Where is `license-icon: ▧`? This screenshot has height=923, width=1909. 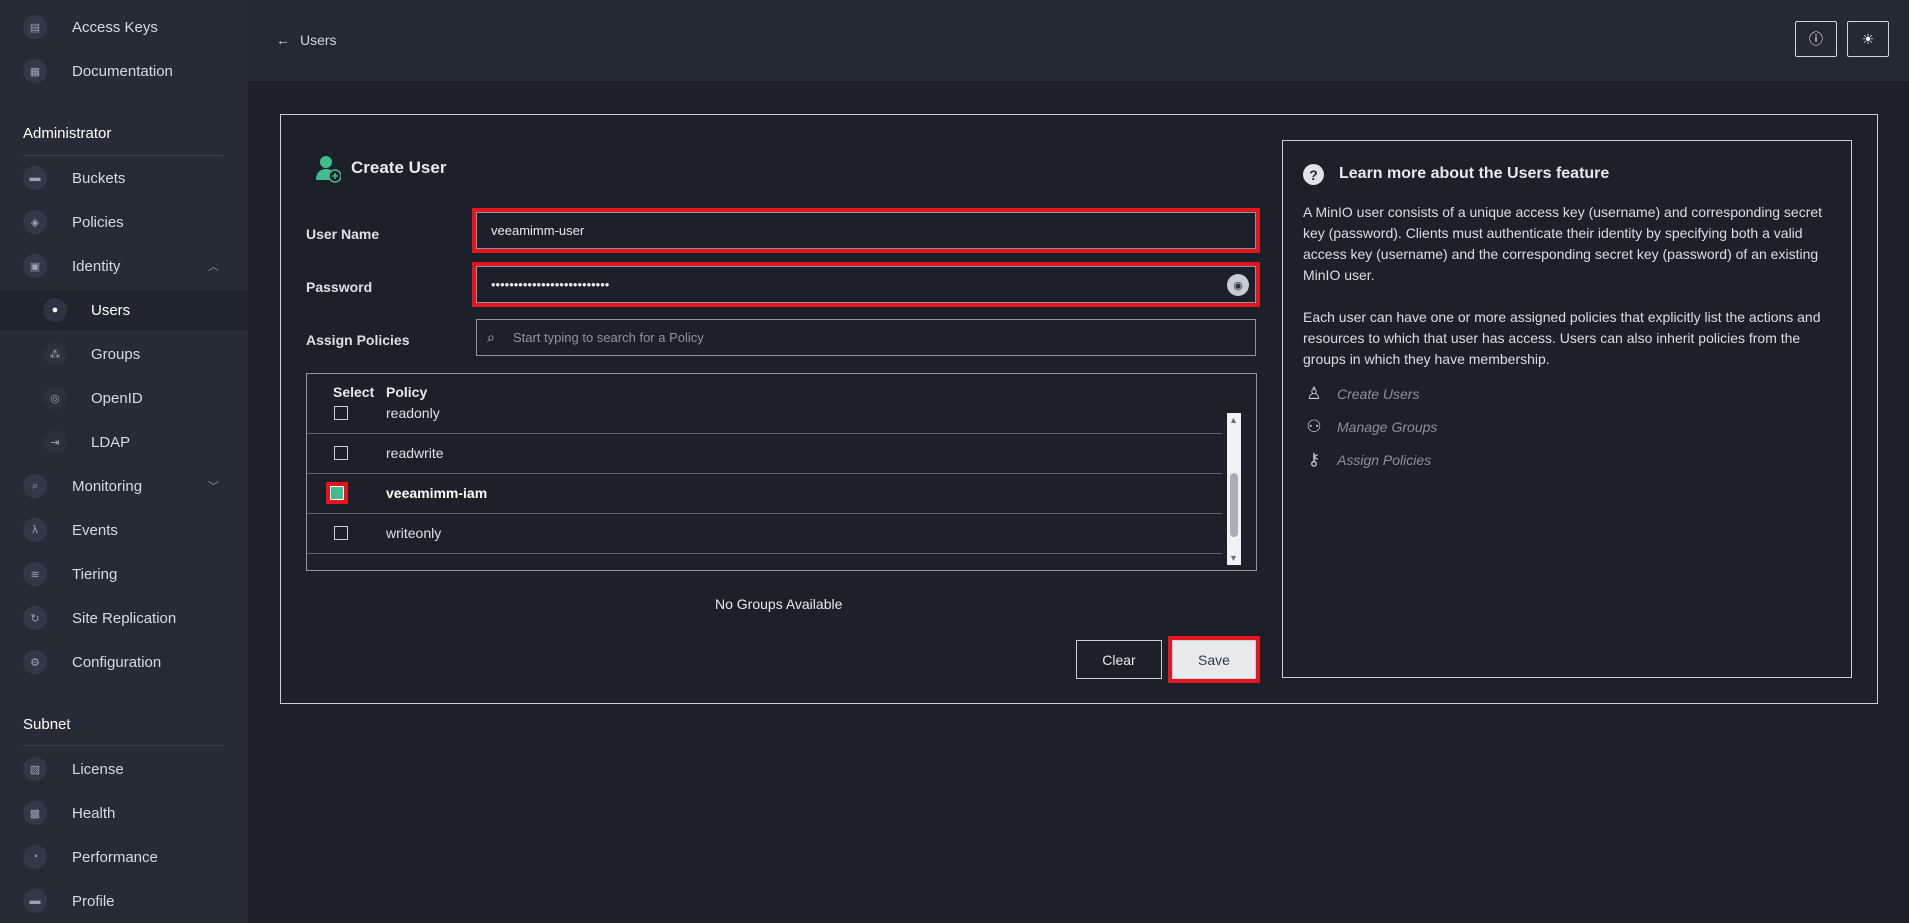
license-icon: ▧ is located at coordinates (35, 769).